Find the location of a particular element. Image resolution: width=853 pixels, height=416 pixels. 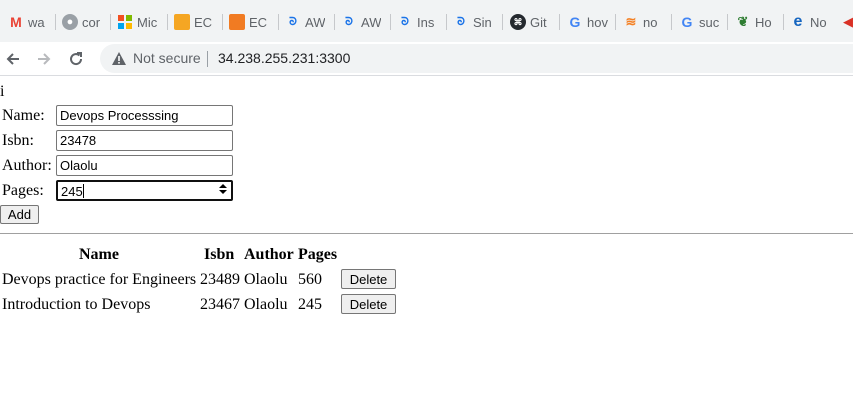

name-input: Devops Processsing is located at coordinates (144, 115).